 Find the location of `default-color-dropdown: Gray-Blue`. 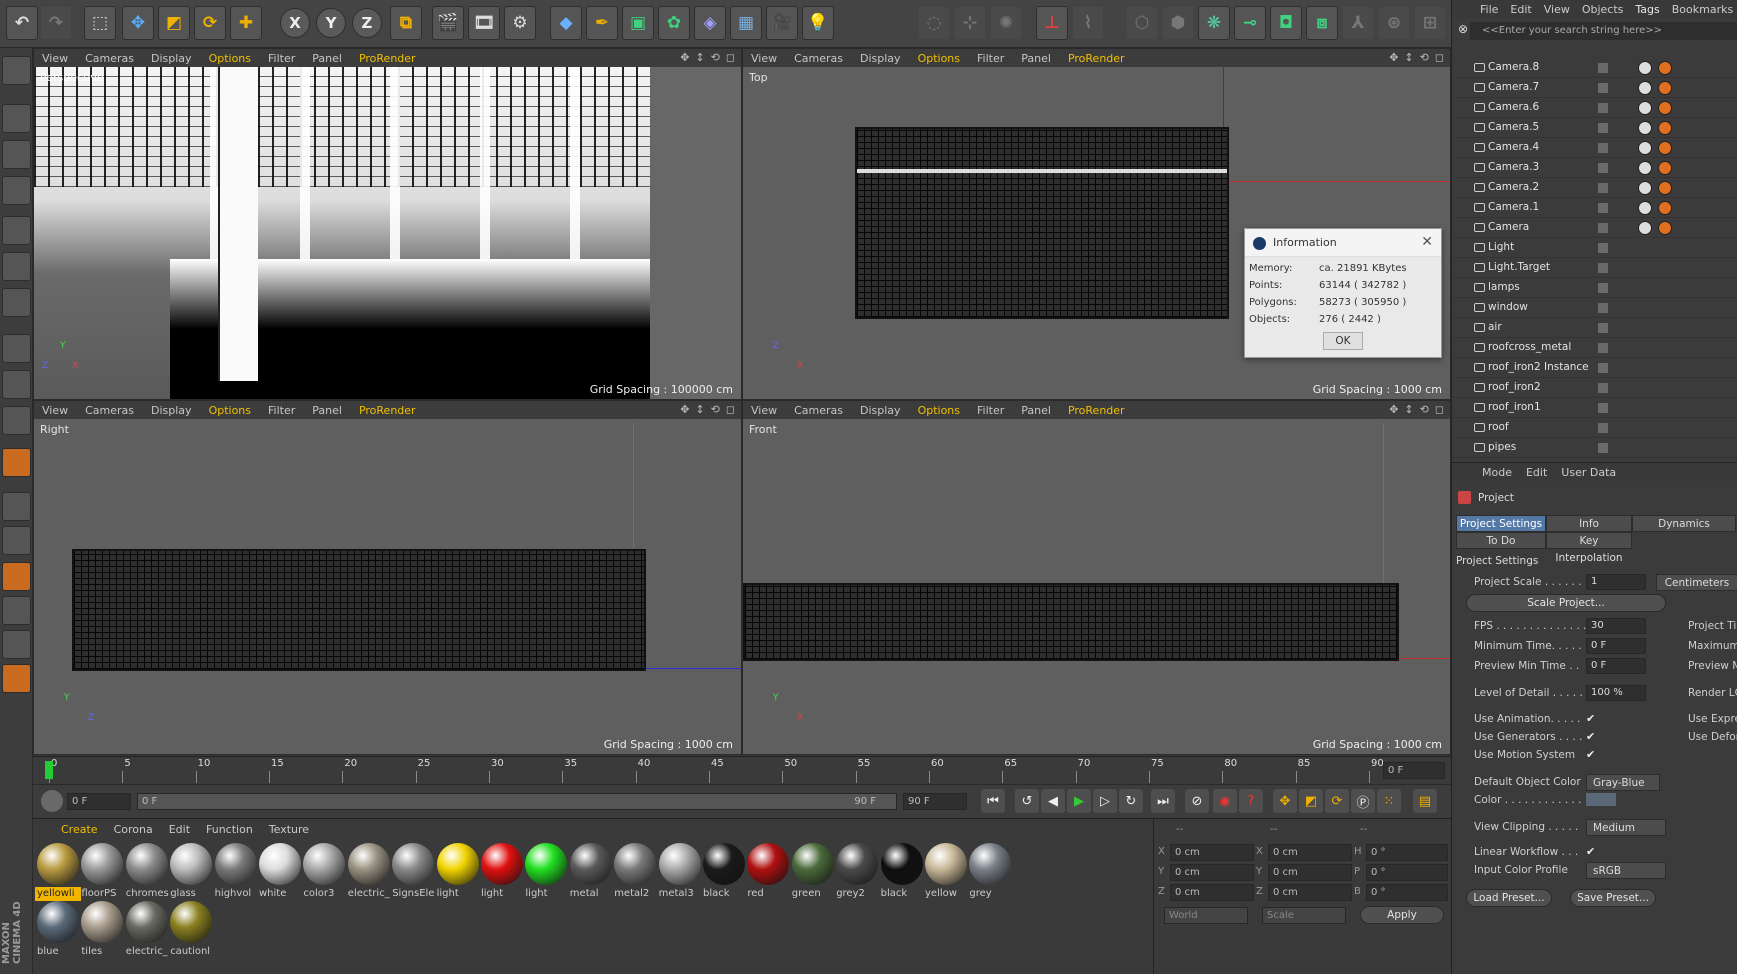

default-color-dropdown: Gray-Blue is located at coordinates (1623, 782).